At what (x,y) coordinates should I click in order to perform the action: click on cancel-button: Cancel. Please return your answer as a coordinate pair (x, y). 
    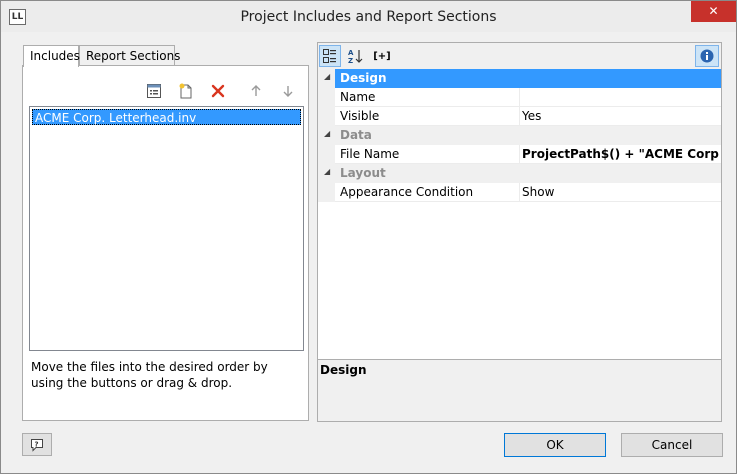
    Looking at the image, I should click on (672, 445).